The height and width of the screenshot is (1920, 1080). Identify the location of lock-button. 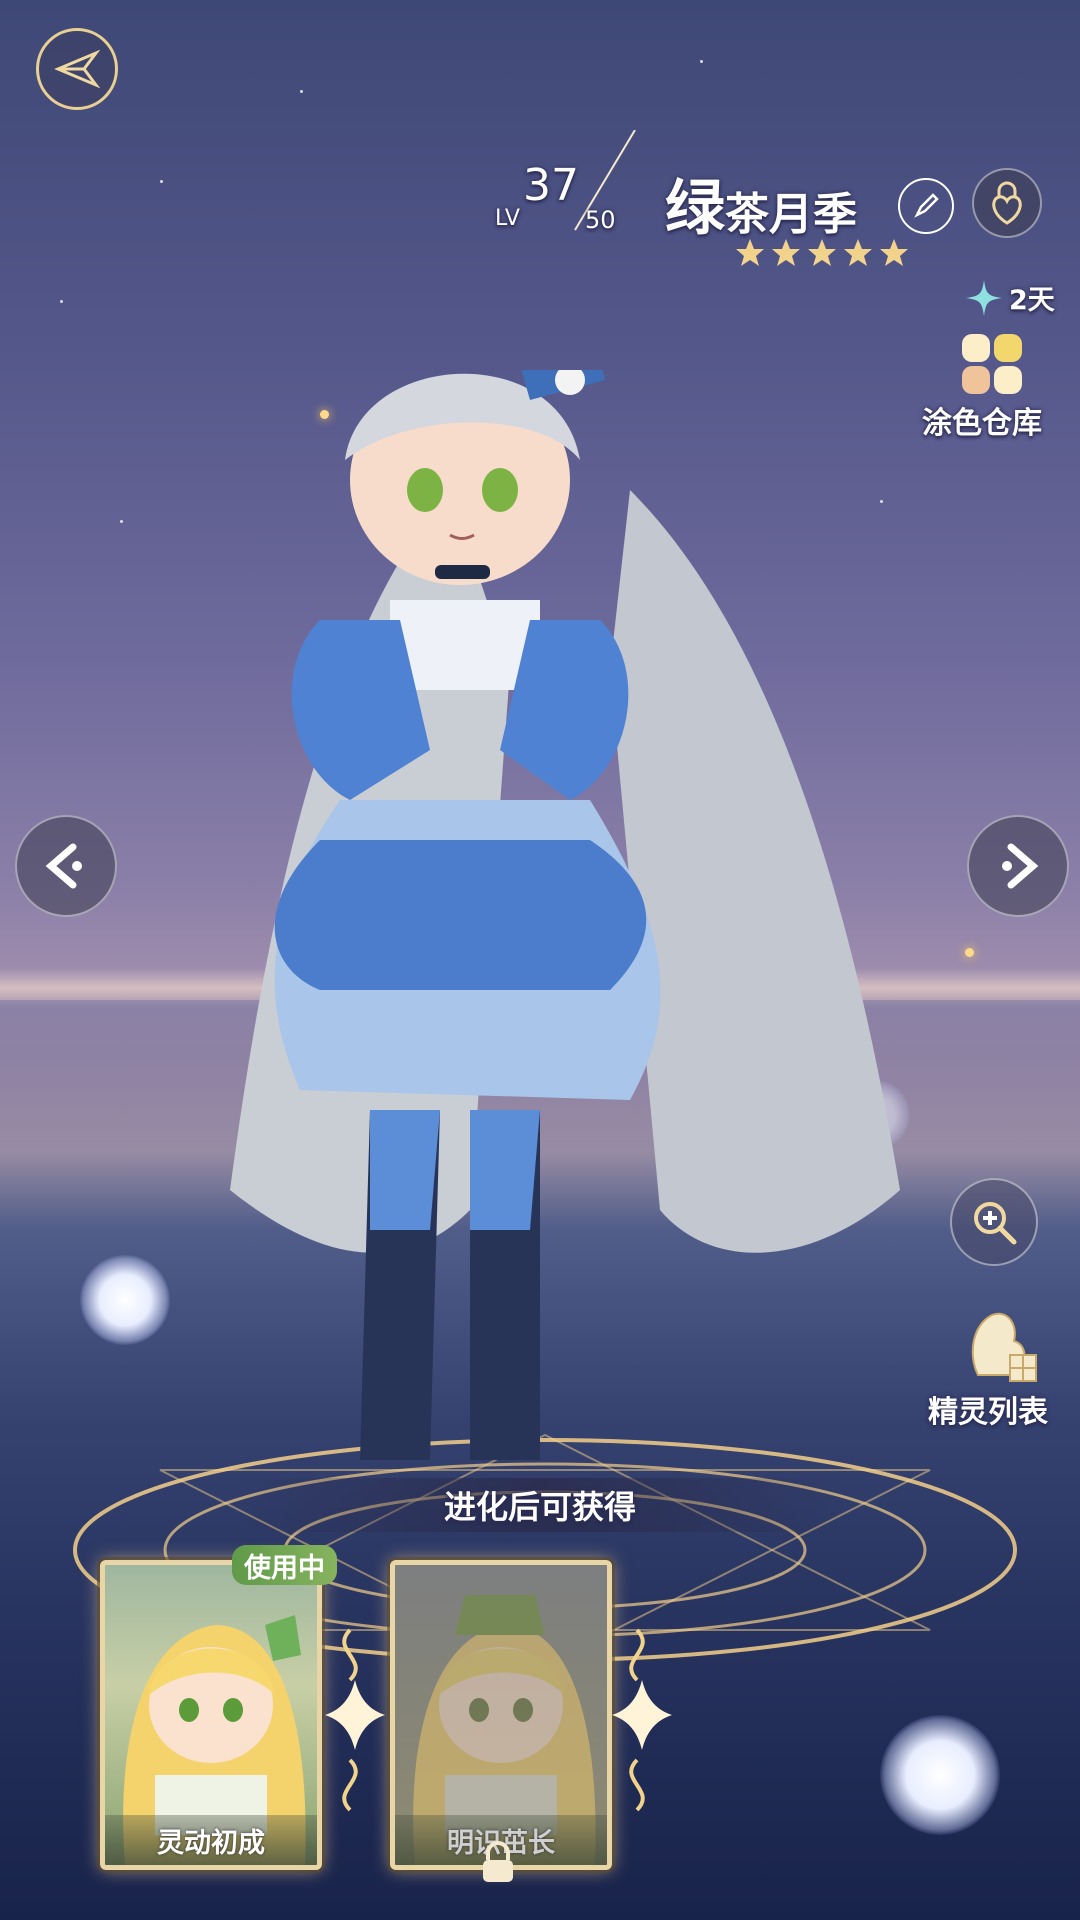
(1007, 203).